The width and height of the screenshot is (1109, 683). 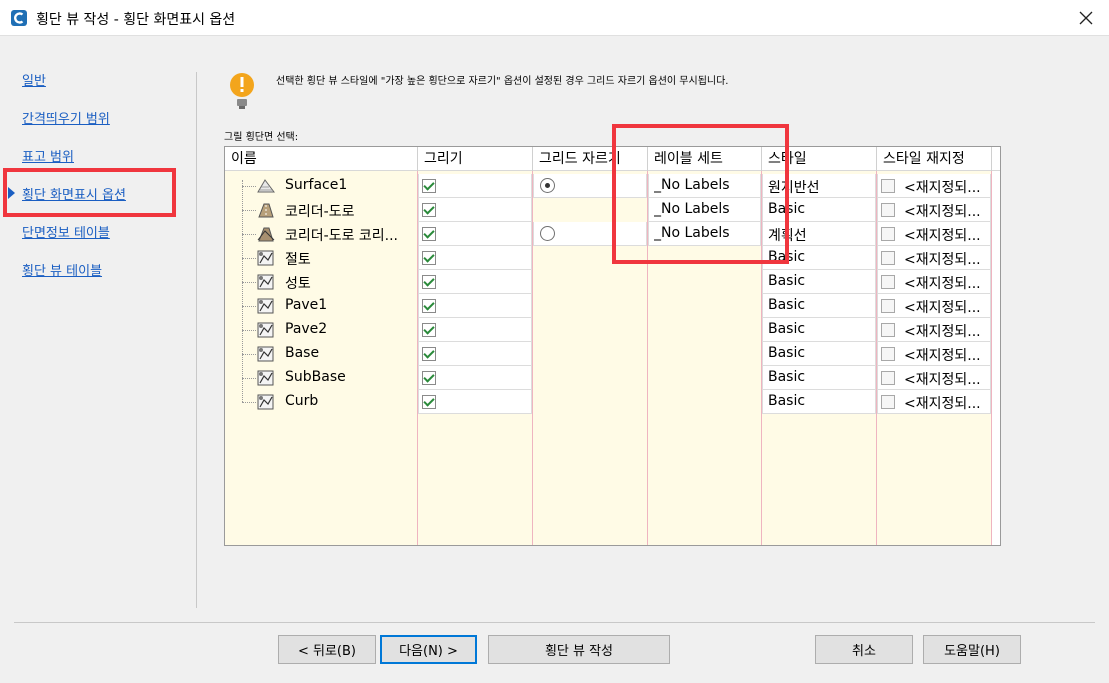 I want to click on object-name: Pave2, so click(x=306, y=329).